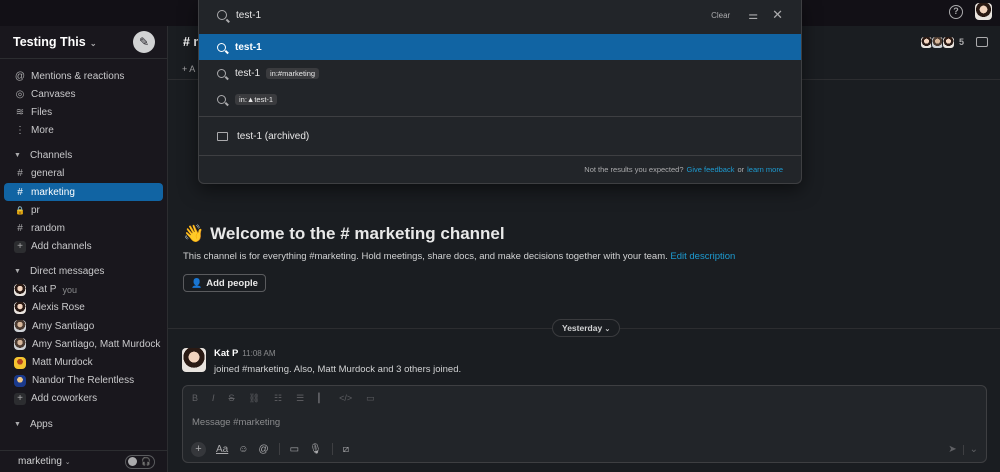 The height and width of the screenshot is (472, 1000). What do you see at coordinates (970, 11) in the screenshot?
I see `top-right-controls: ?` at bounding box center [970, 11].